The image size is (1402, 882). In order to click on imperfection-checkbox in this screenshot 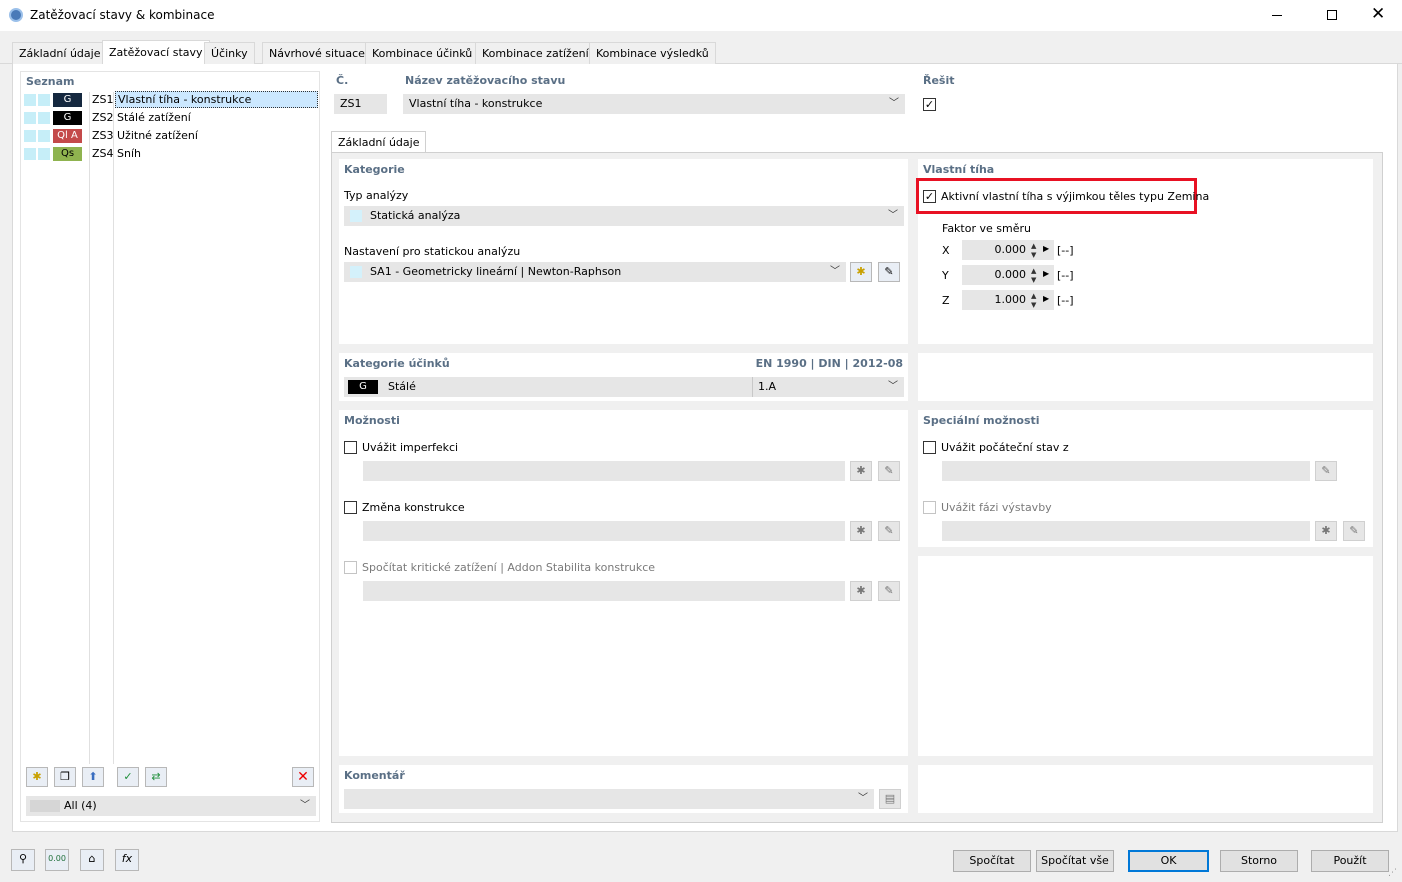, I will do `click(350, 447)`.